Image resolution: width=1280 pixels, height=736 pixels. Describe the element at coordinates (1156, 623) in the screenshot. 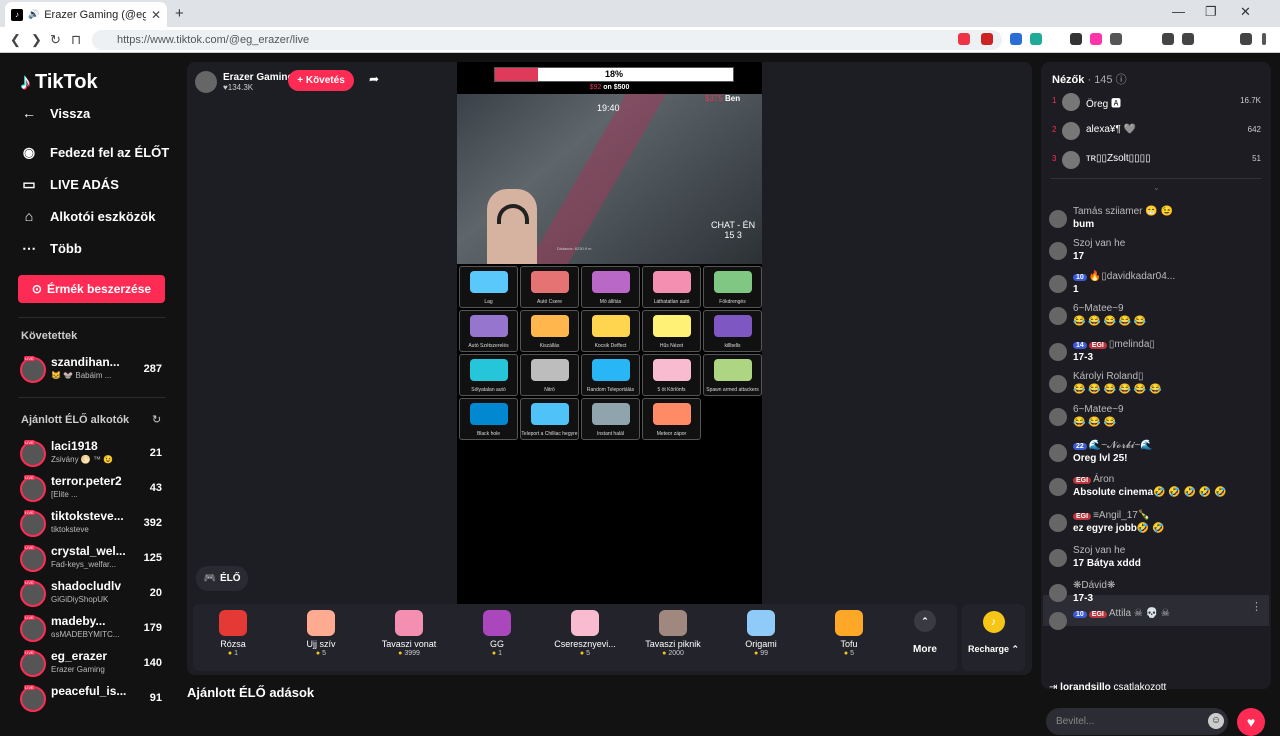

I see `chat-message: 10 EGI Attila ☠ 💀 ☠` at that location.